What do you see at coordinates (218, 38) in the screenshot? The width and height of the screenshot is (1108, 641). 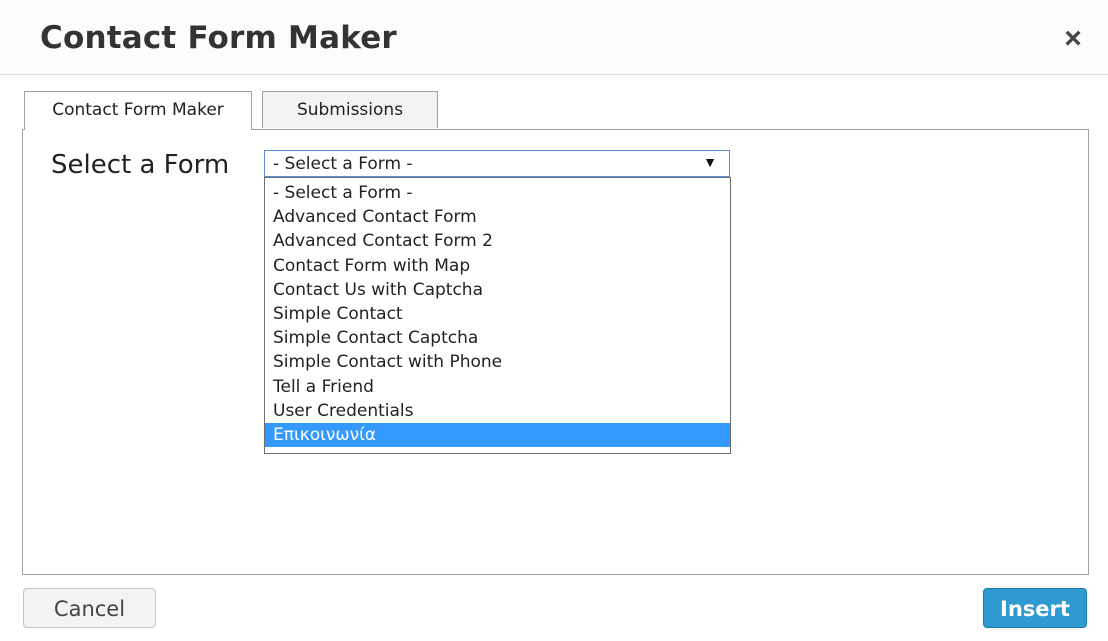 I see `dialog-title: Contact Form Maker` at bounding box center [218, 38].